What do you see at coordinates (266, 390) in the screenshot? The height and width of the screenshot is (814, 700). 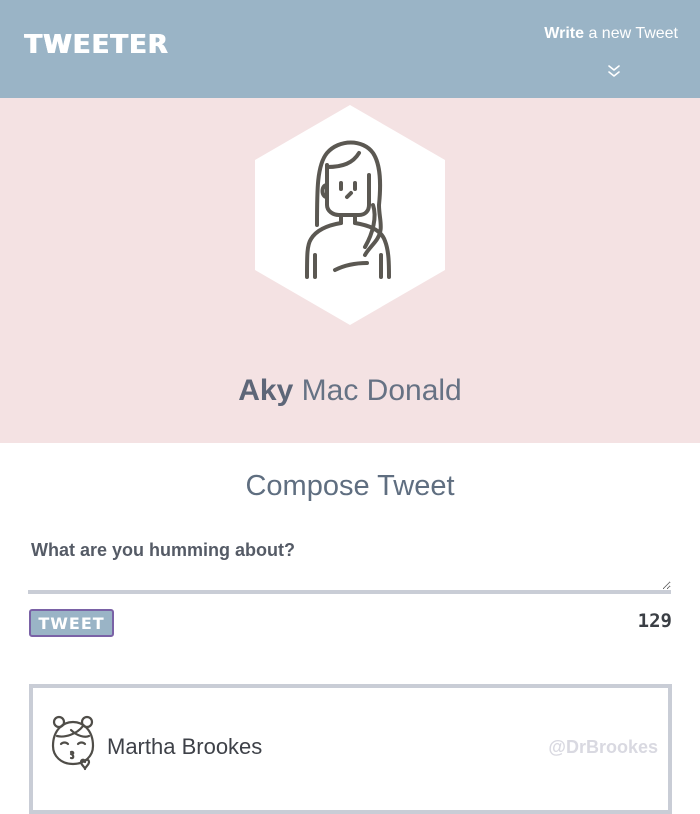 I see `profile-first-name: Aky` at bounding box center [266, 390].